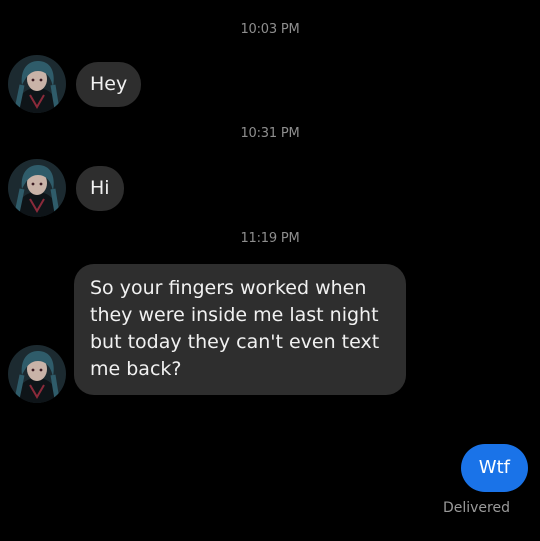 The height and width of the screenshot is (541, 540). I want to click on incoming-message-bubble: Hey, so click(109, 84).